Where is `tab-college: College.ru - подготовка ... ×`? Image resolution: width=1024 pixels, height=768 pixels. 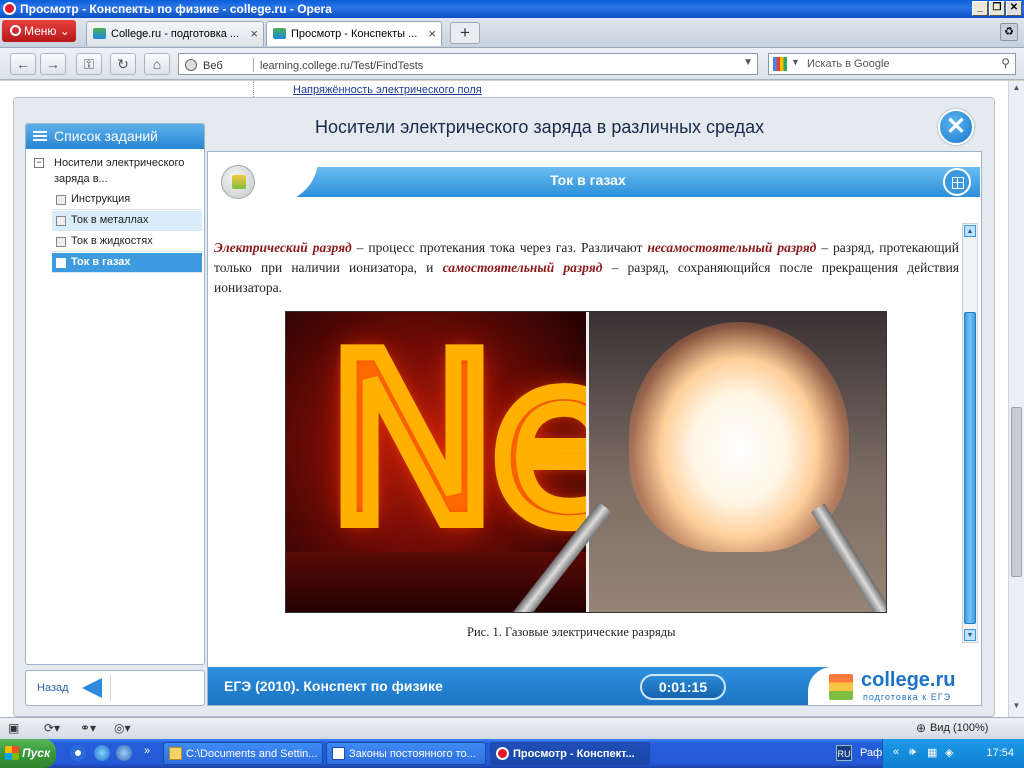 tab-college: College.ru - подготовка ... × is located at coordinates (175, 33).